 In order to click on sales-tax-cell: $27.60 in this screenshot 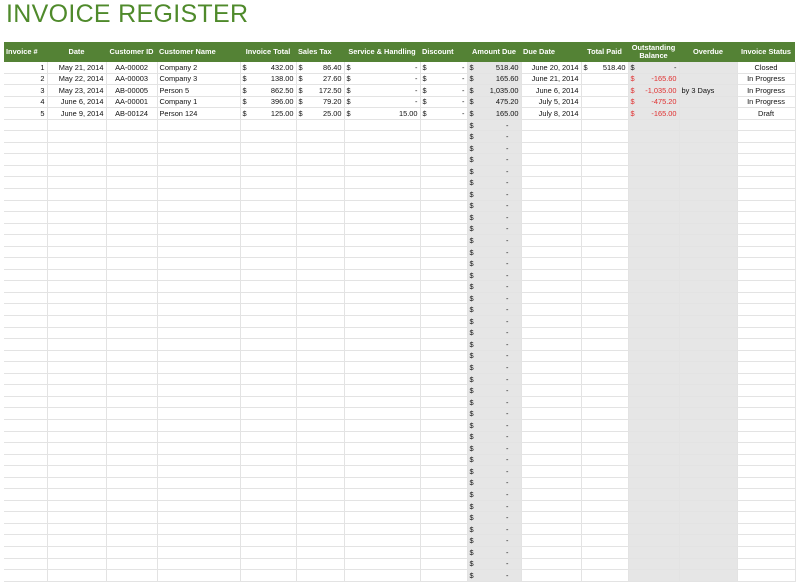, I will do `click(320, 79)`.